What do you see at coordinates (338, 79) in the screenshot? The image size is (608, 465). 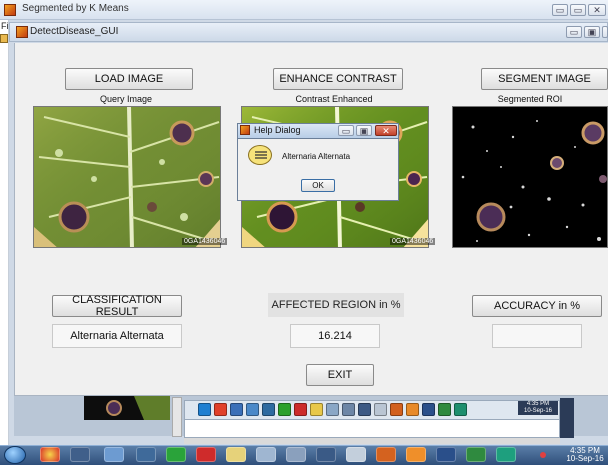 I see `enhance-contrast-button: ENHANCE CONTRAST` at bounding box center [338, 79].